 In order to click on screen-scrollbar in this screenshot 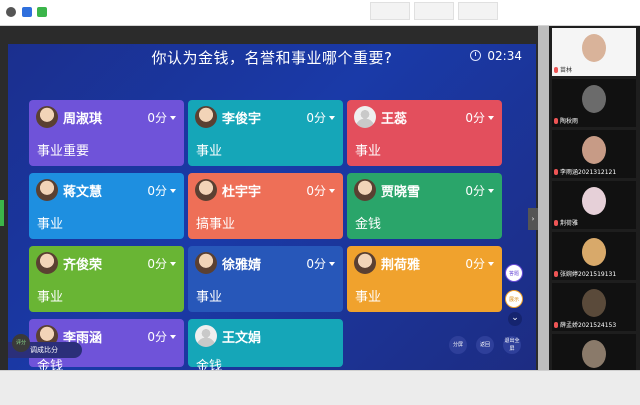, I will do `click(543, 203)`.